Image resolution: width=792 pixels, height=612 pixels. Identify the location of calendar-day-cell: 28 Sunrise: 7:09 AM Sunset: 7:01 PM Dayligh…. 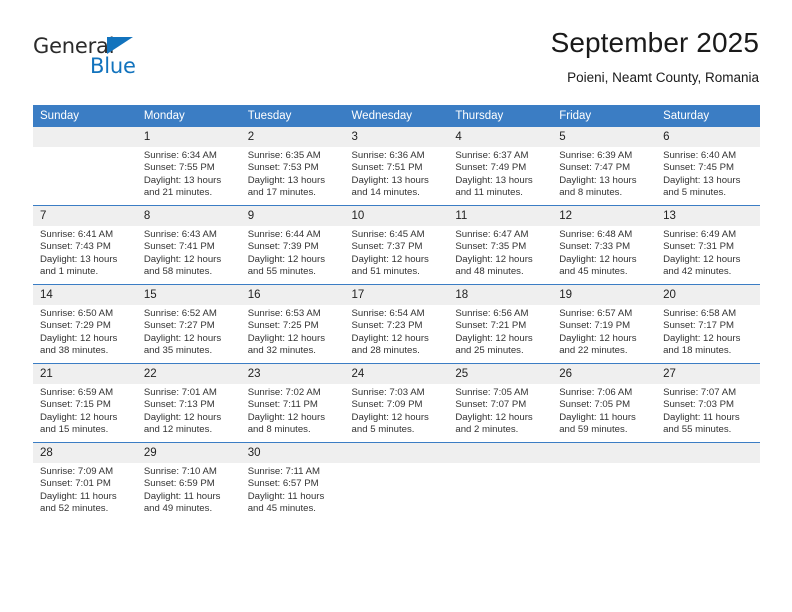
(85, 481).